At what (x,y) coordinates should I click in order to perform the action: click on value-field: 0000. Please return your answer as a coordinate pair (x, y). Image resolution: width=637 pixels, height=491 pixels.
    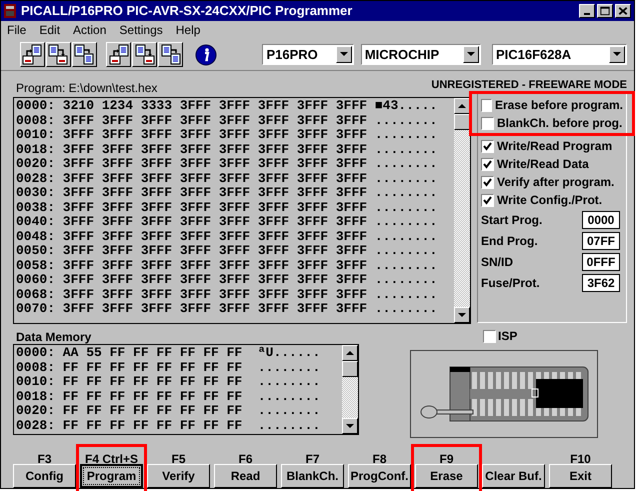
    Looking at the image, I should click on (601, 219).